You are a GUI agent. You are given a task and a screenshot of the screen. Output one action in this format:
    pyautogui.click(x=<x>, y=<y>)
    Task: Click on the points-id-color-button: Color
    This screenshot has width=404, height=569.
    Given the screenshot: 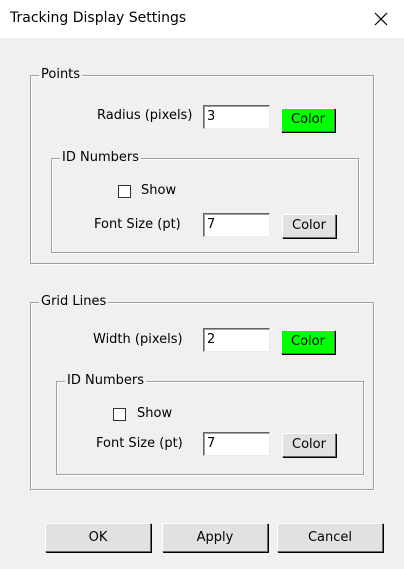 What is the action you would take?
    pyautogui.click(x=309, y=226)
    